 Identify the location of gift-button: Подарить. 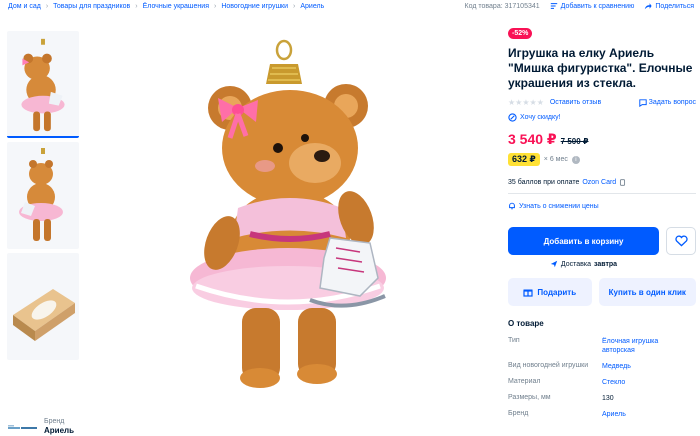
(550, 292).